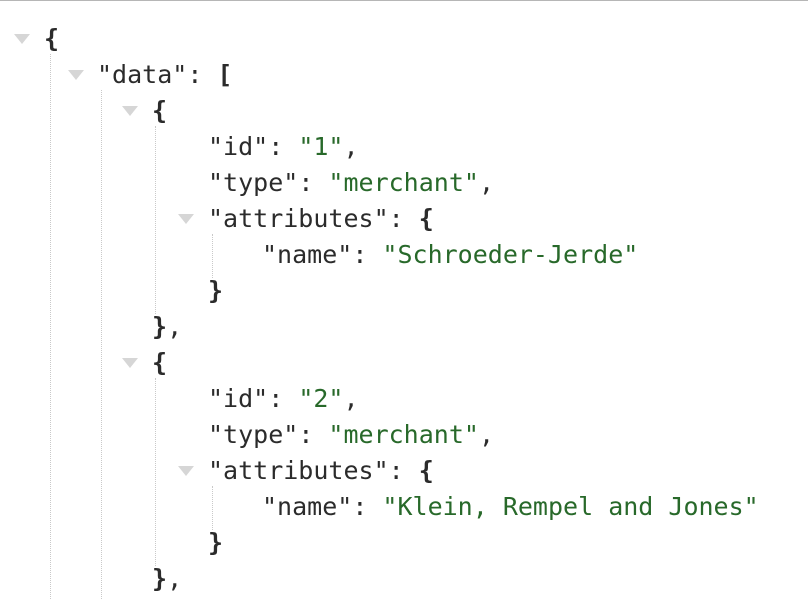 The height and width of the screenshot is (600, 808). Describe the element at coordinates (404, 147) in the screenshot. I see `json-line: "id": "1",` at that location.